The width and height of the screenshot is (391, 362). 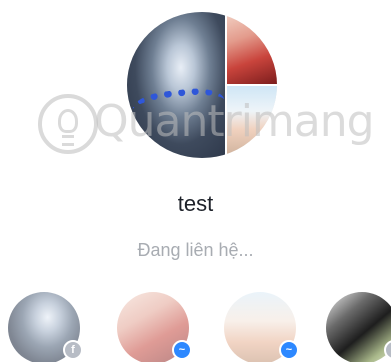 I want to click on group-avatar-photo-bottom-right, so click(x=252, y=122).